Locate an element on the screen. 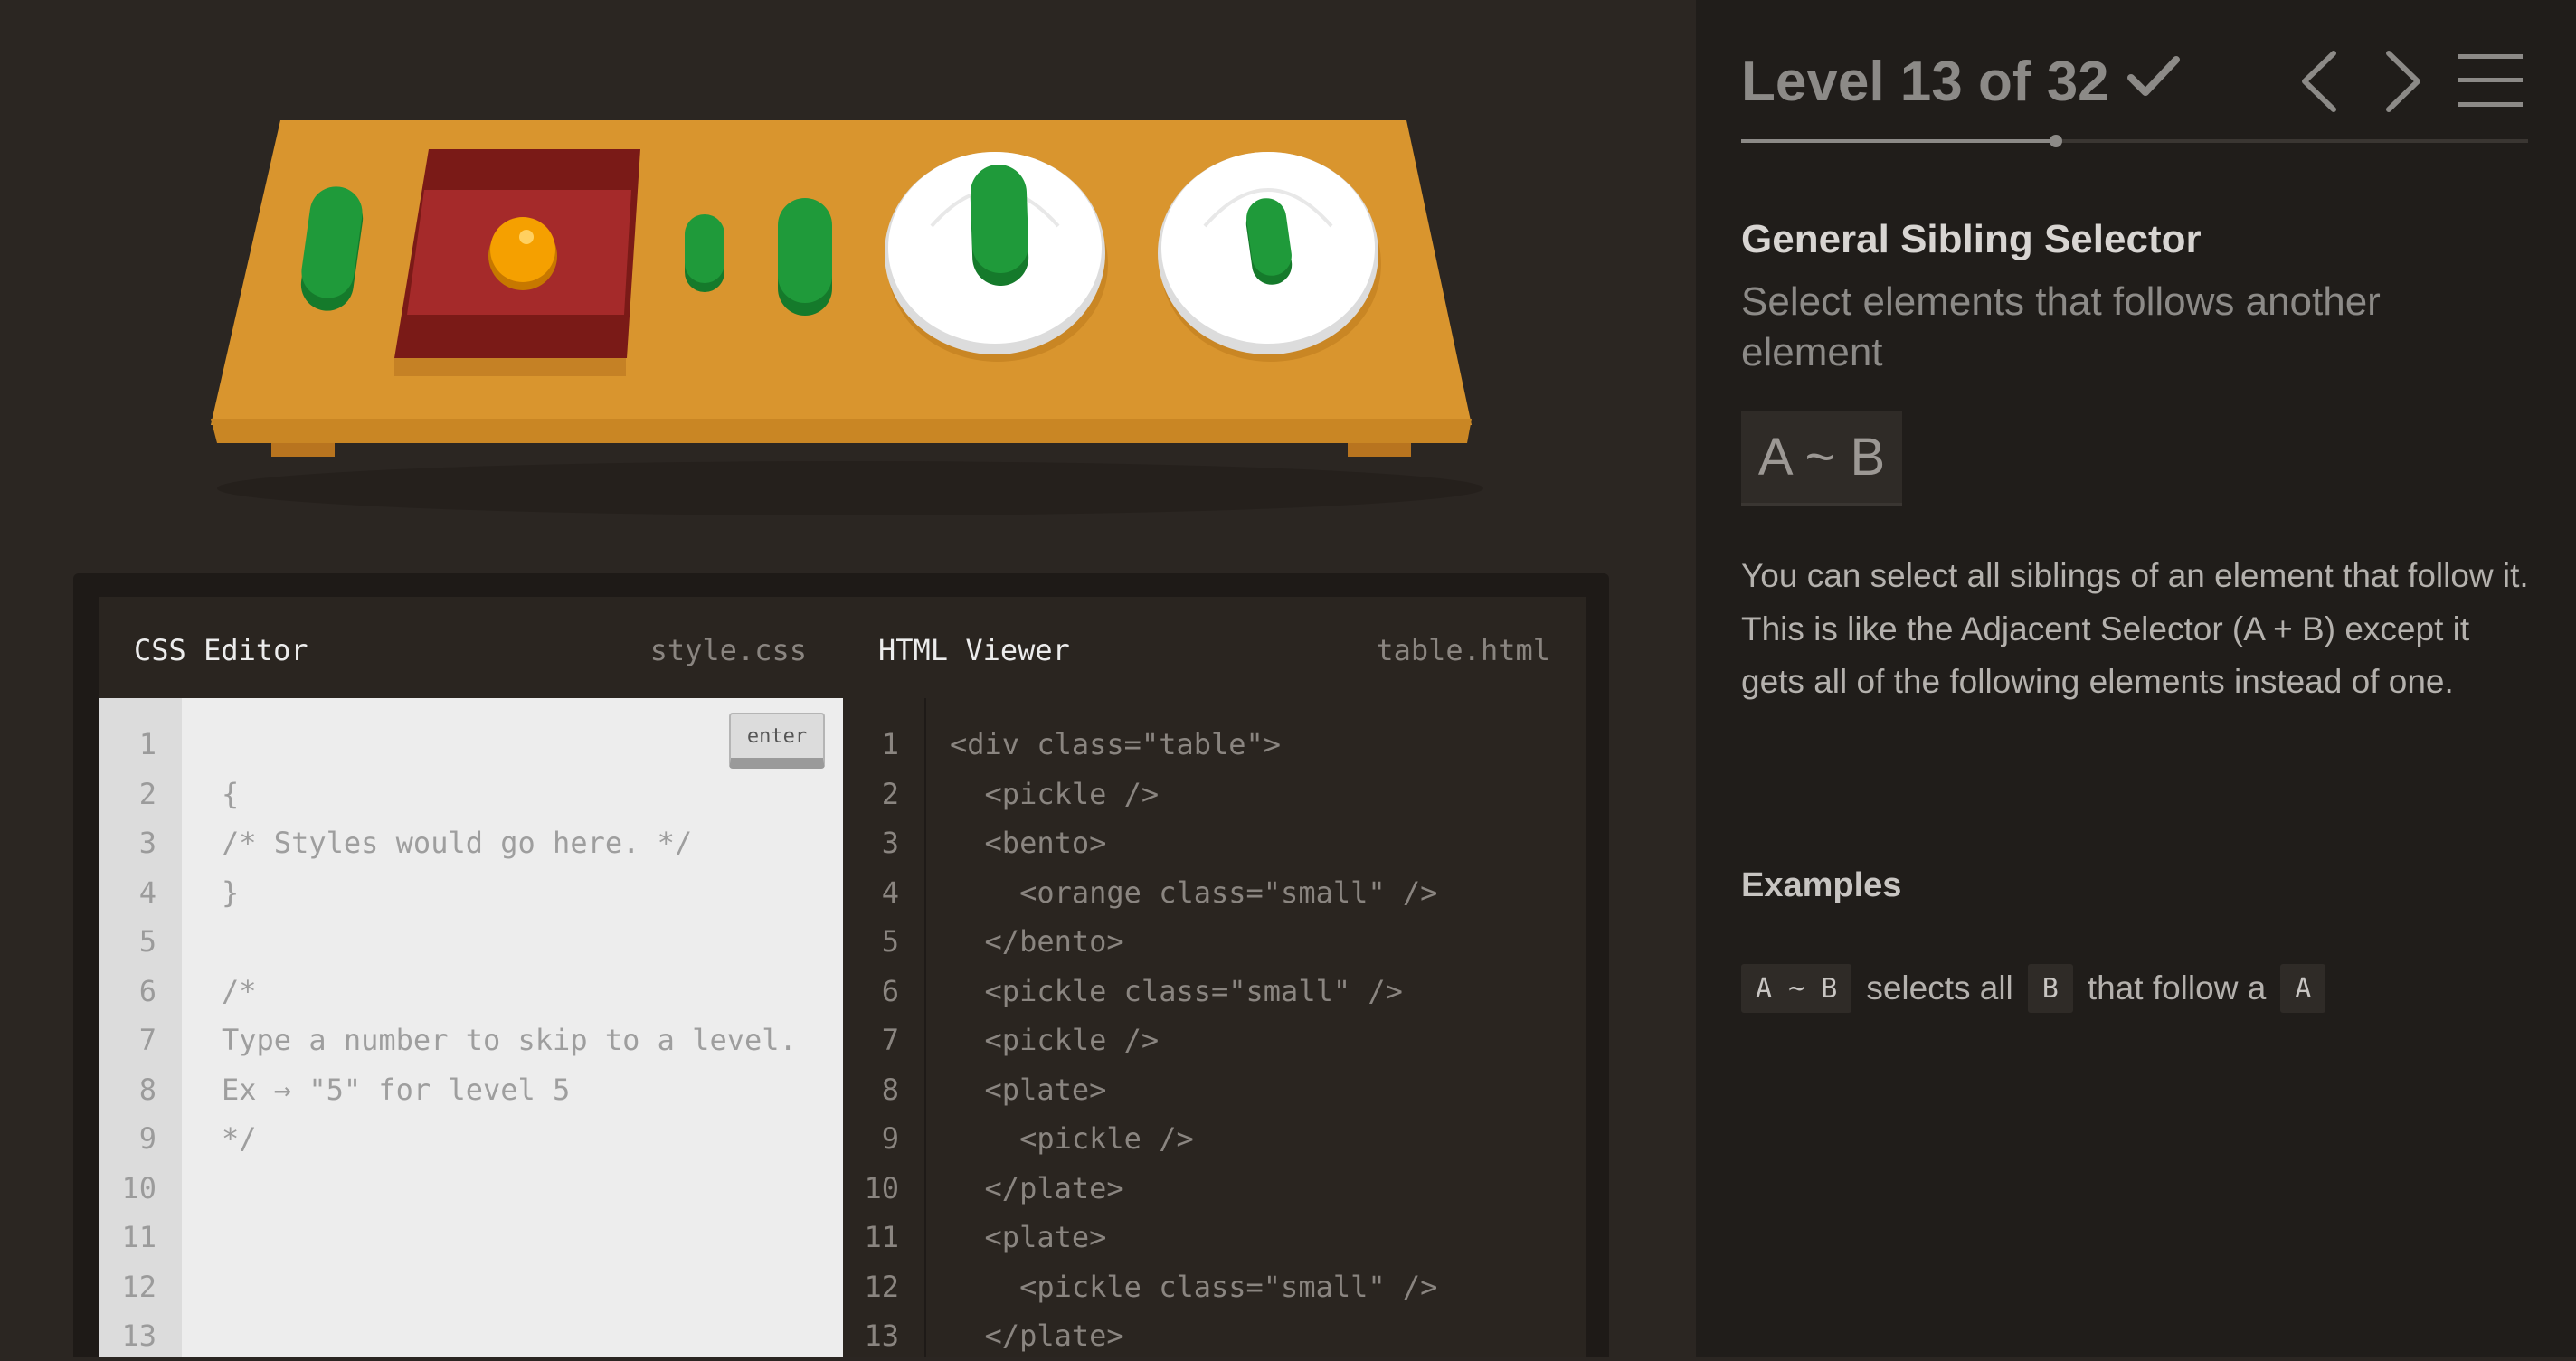 The width and height of the screenshot is (2576, 1361). line-number: 13 is located at coordinates (881, 1335).